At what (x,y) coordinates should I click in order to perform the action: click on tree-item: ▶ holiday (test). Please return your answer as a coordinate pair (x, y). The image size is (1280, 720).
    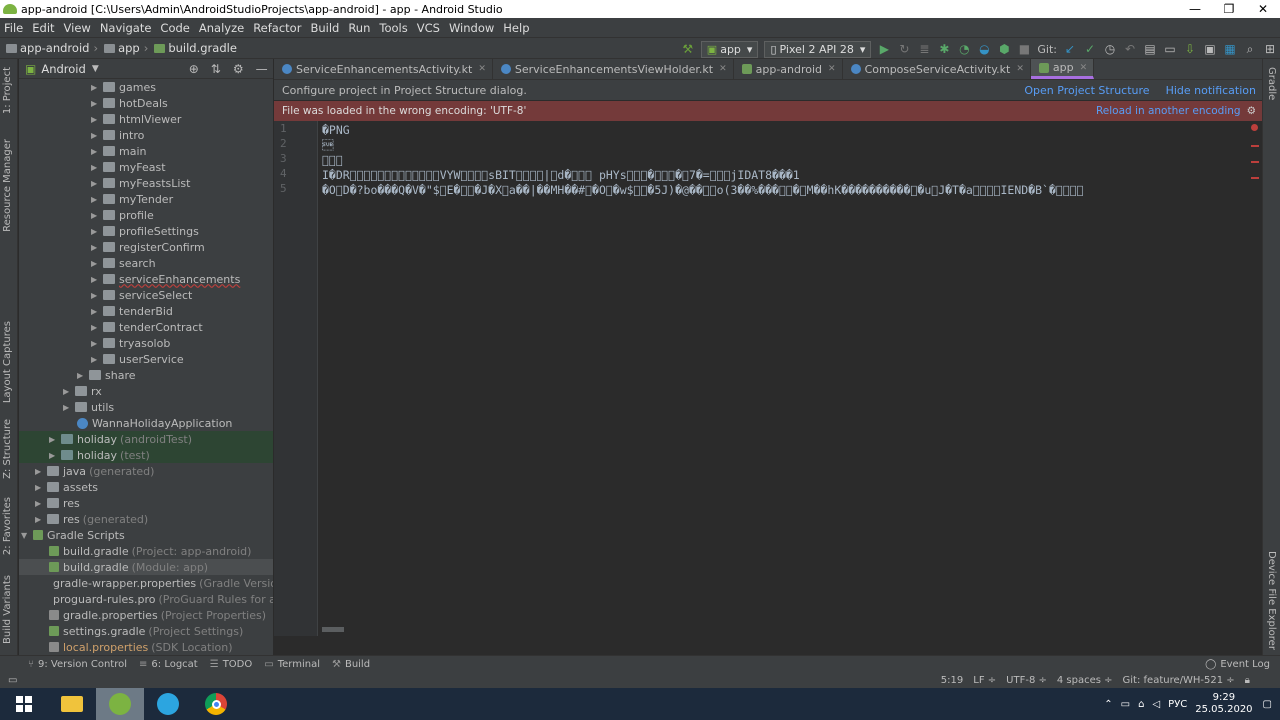
    Looking at the image, I should click on (146, 455).